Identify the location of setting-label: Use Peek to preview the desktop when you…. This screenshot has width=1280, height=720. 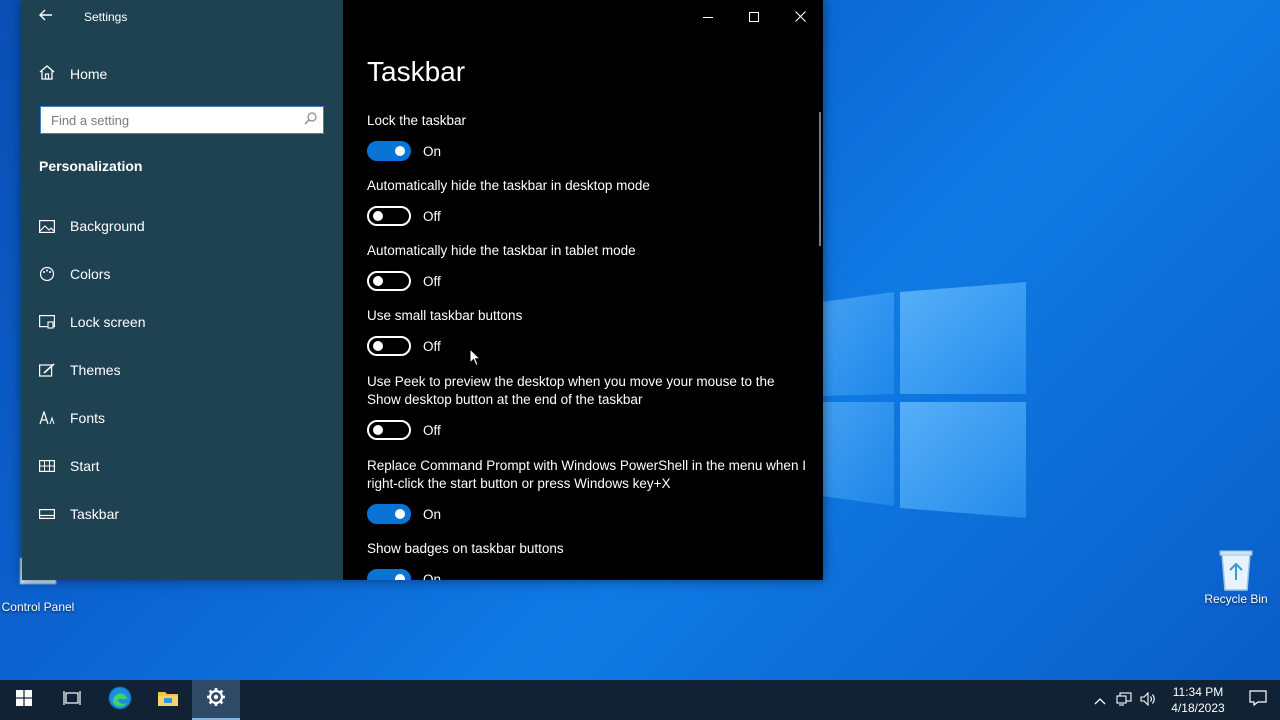
(571, 390).